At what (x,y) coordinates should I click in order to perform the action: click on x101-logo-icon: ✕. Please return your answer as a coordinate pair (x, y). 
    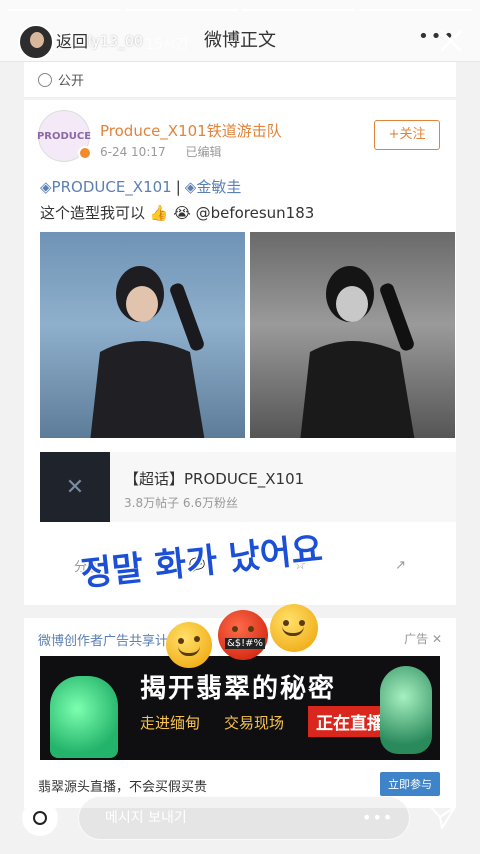
    Looking at the image, I should click on (75, 487).